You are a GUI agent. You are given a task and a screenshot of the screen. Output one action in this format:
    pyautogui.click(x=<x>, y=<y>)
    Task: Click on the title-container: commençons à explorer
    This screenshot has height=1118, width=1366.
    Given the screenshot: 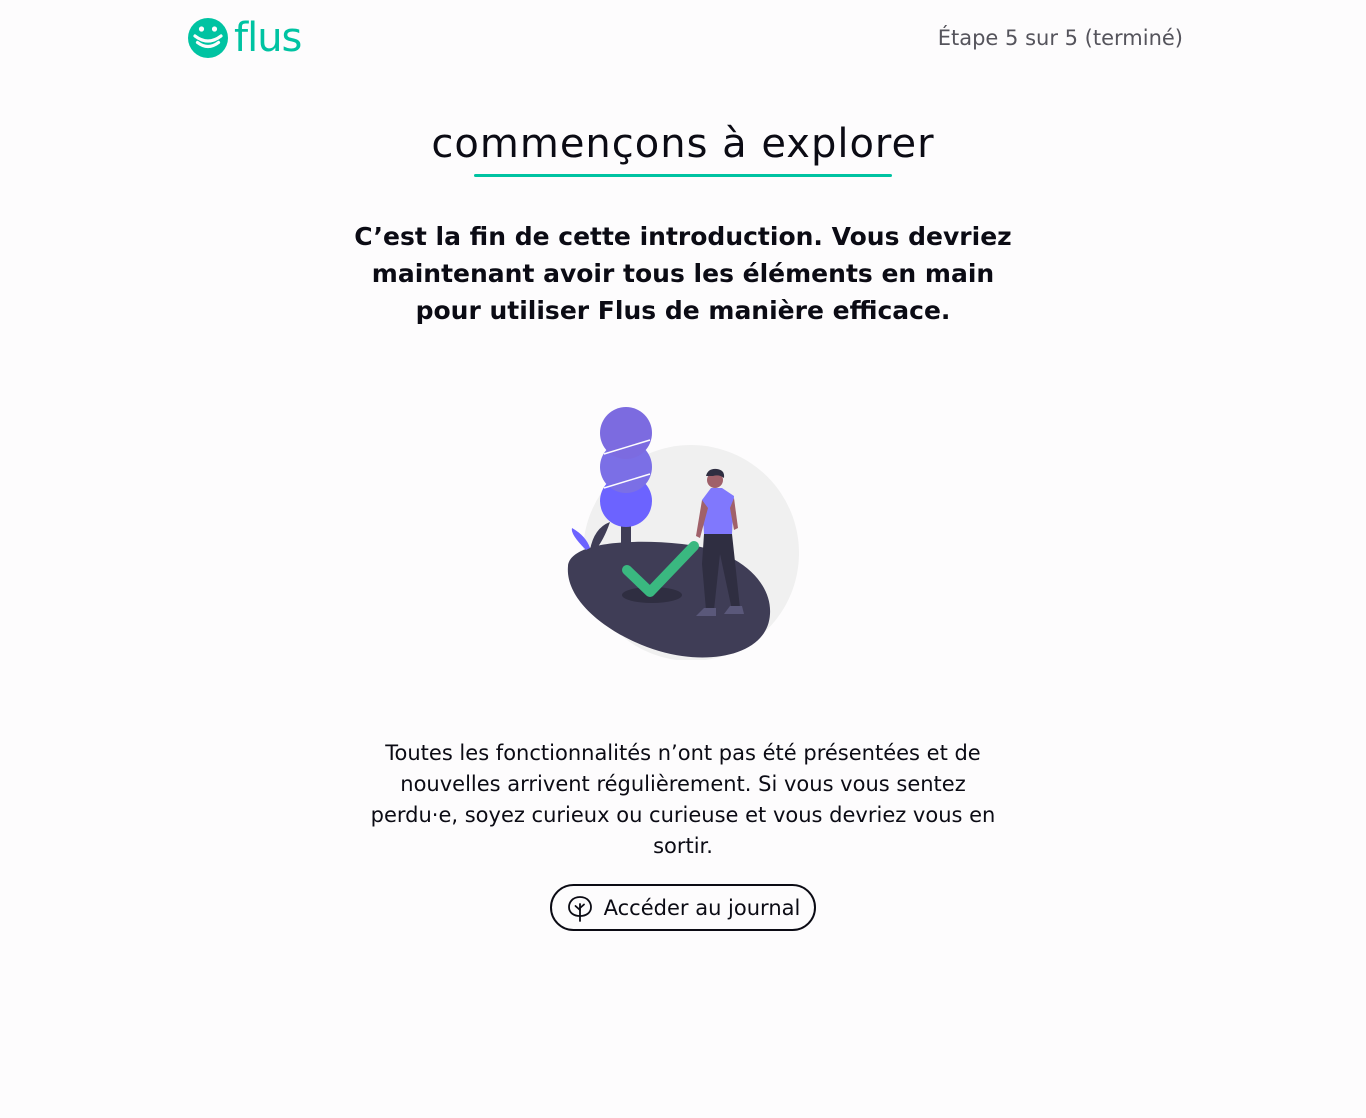 What is the action you would take?
    pyautogui.click(x=683, y=144)
    